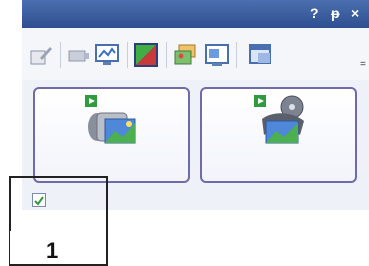 This screenshot has width=369, height=266. I want to click on video-camera-icon, so click(110, 119).